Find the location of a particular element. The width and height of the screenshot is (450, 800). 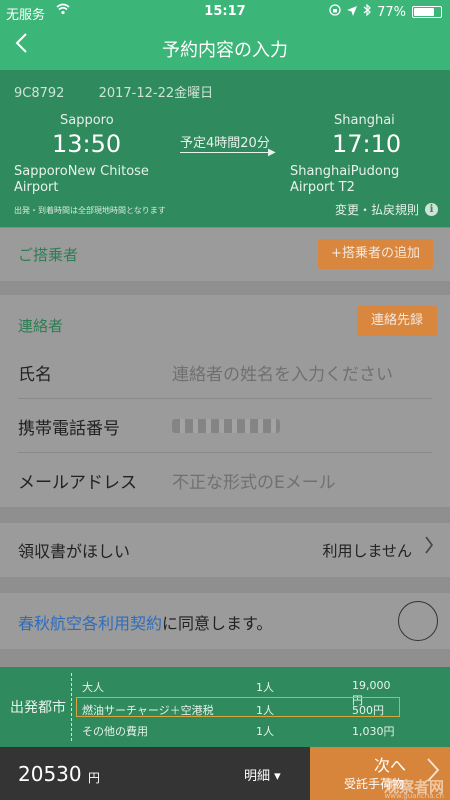

agreement-suffix: に同意します。 is located at coordinates (217, 623).